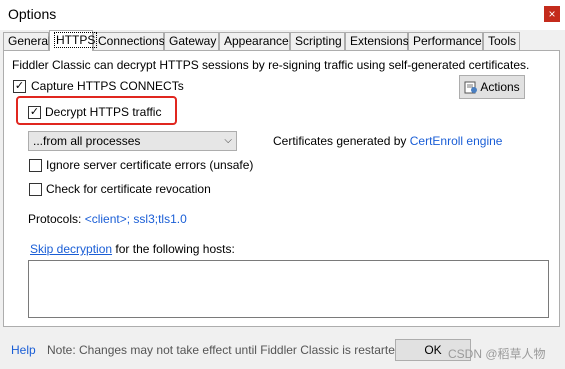  Describe the element at coordinates (73, 40) in the screenshot. I see `tab-https: HTTPS` at that location.